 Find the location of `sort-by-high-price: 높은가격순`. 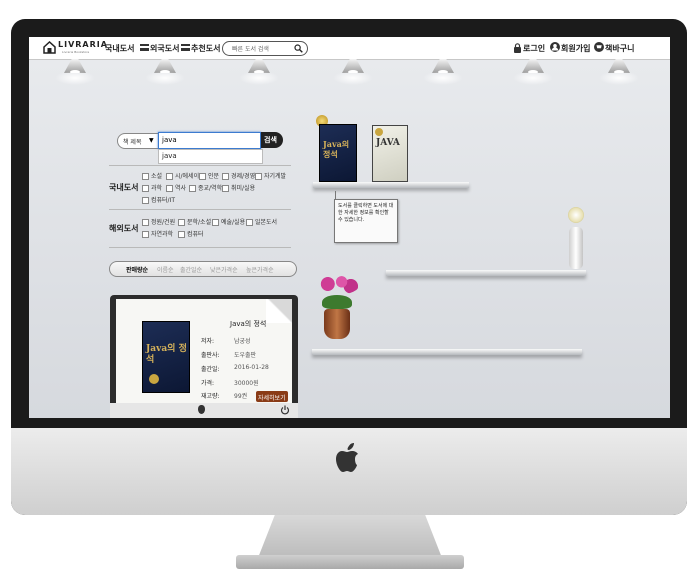

sort-by-high-price: 높은가격순 is located at coordinates (260, 269).